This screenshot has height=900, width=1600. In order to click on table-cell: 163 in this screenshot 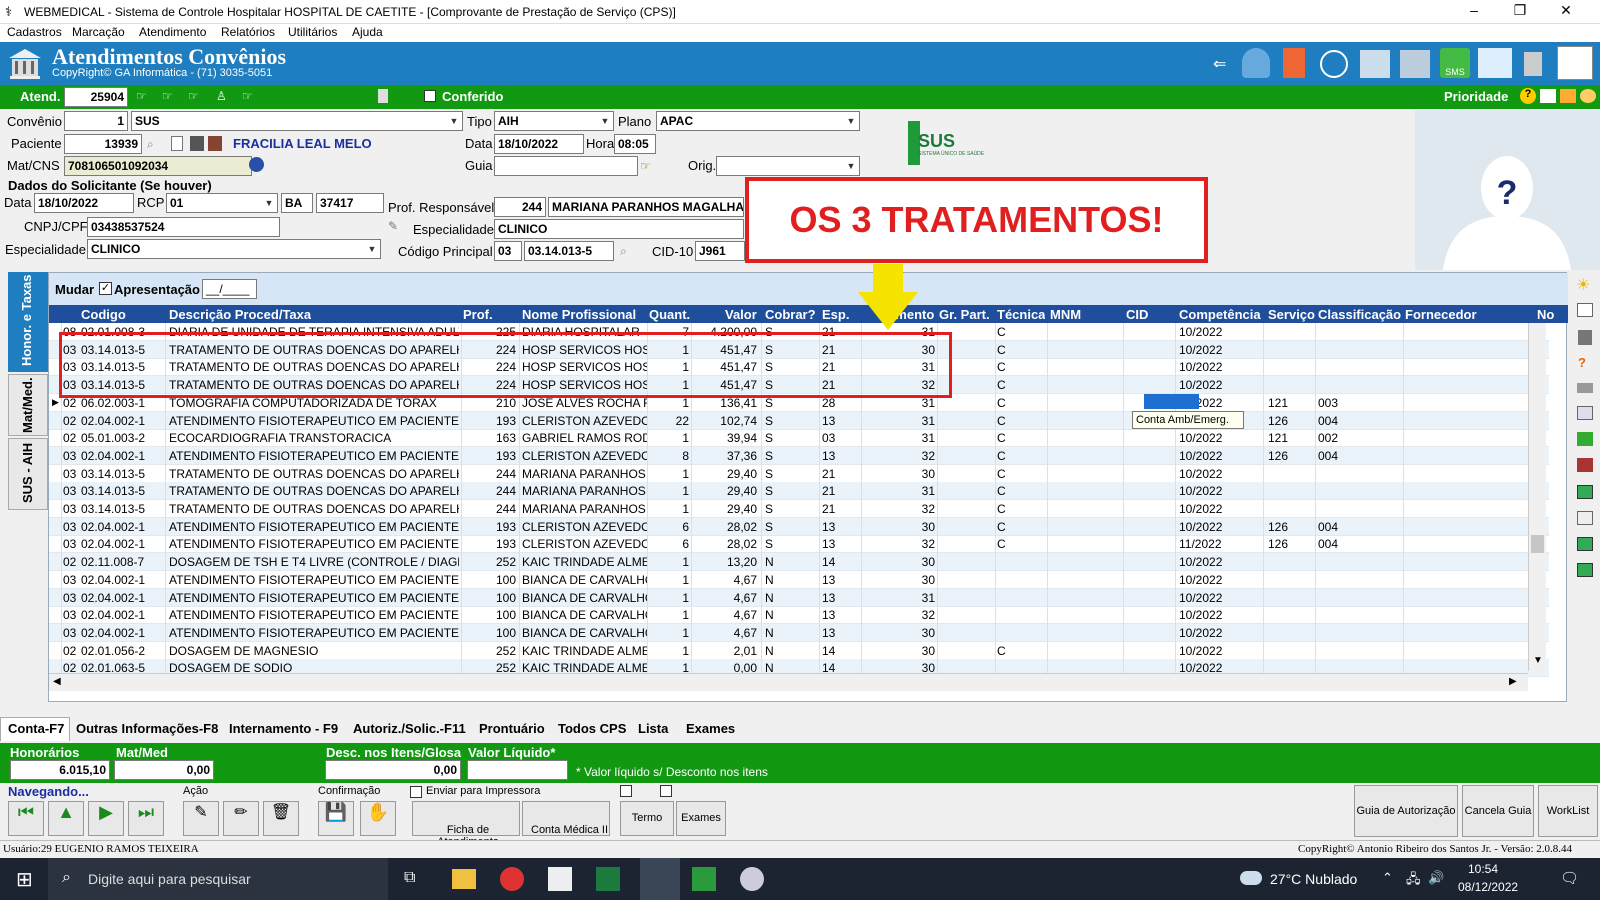, I will do `click(488, 438)`.